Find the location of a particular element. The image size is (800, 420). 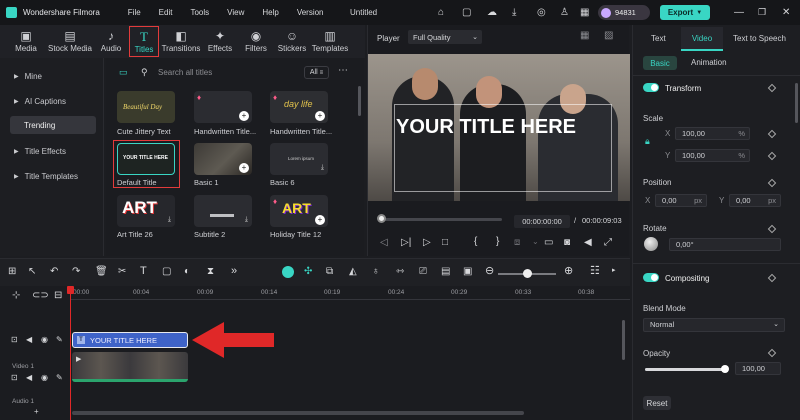

position-y-input: 0,00 px is located at coordinates (755, 200).